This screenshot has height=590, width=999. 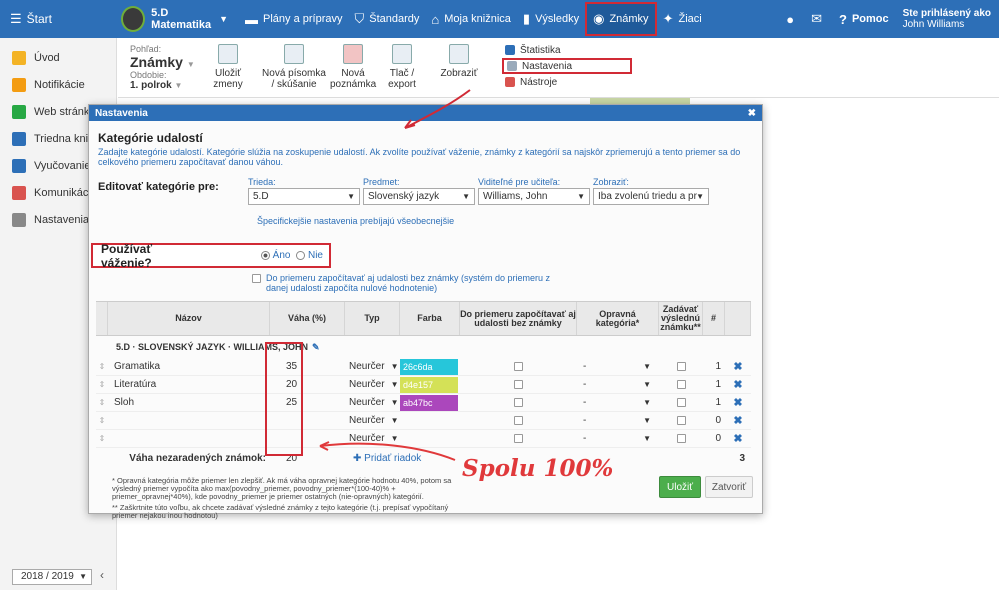 I want to click on header-final: Zadávať výslednú známku**, so click(x=681, y=318).